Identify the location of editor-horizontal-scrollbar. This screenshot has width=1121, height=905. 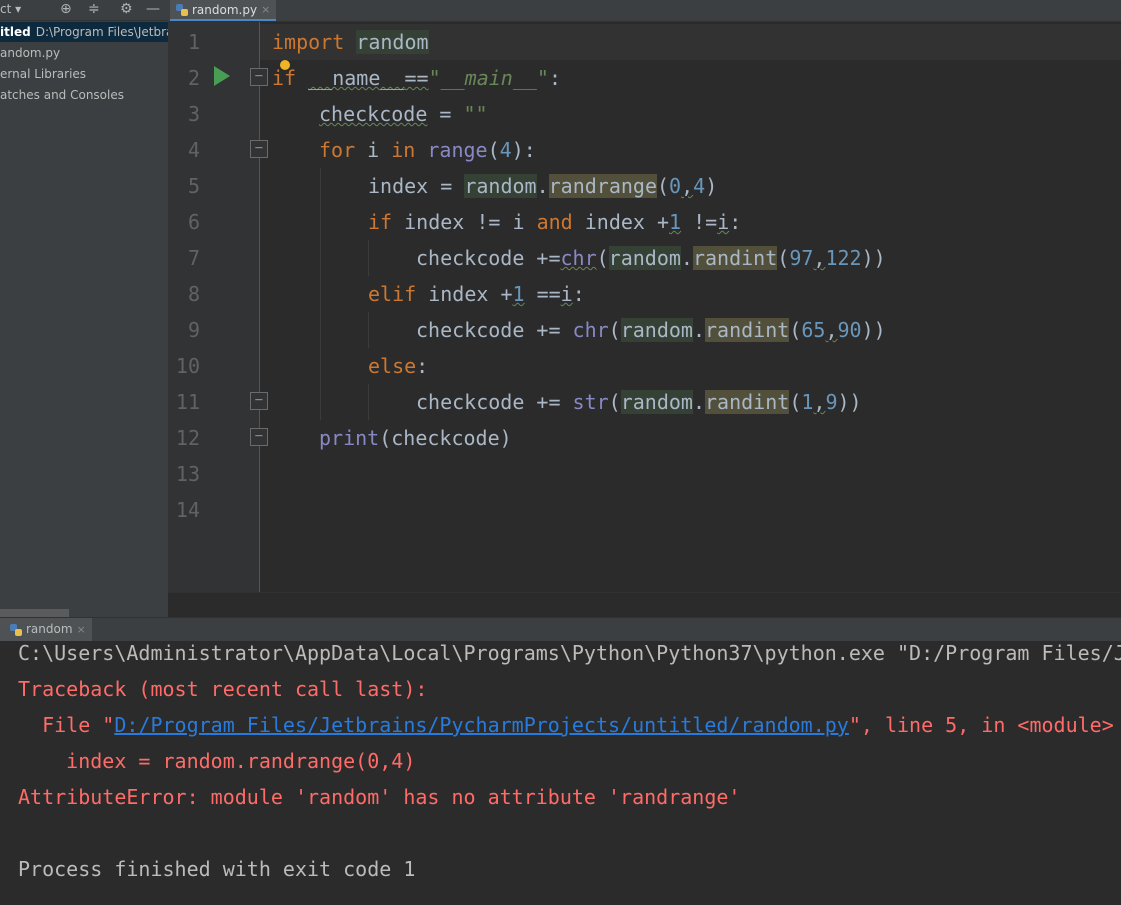
(644, 605).